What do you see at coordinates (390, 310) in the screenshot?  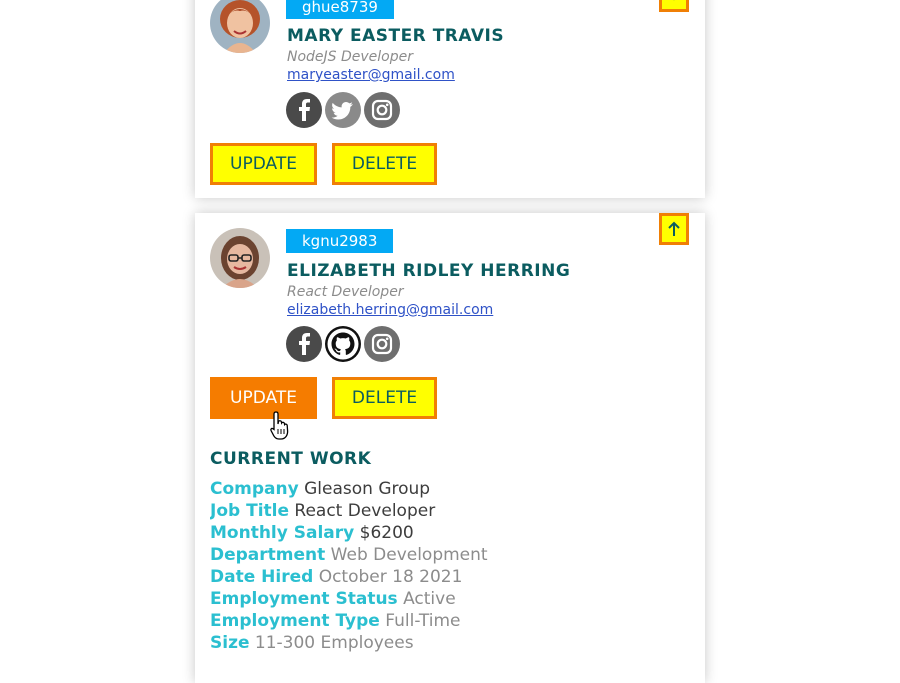 I see `user-email-link: elizabeth.herring@gmail.com` at bounding box center [390, 310].